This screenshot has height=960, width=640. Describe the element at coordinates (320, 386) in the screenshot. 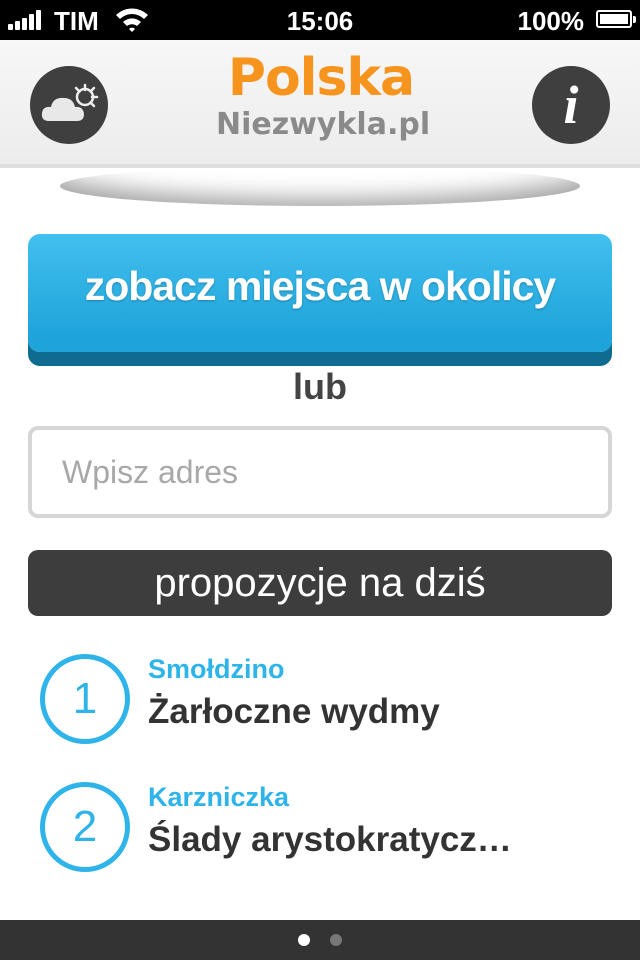

I see `or-label: lub` at that location.